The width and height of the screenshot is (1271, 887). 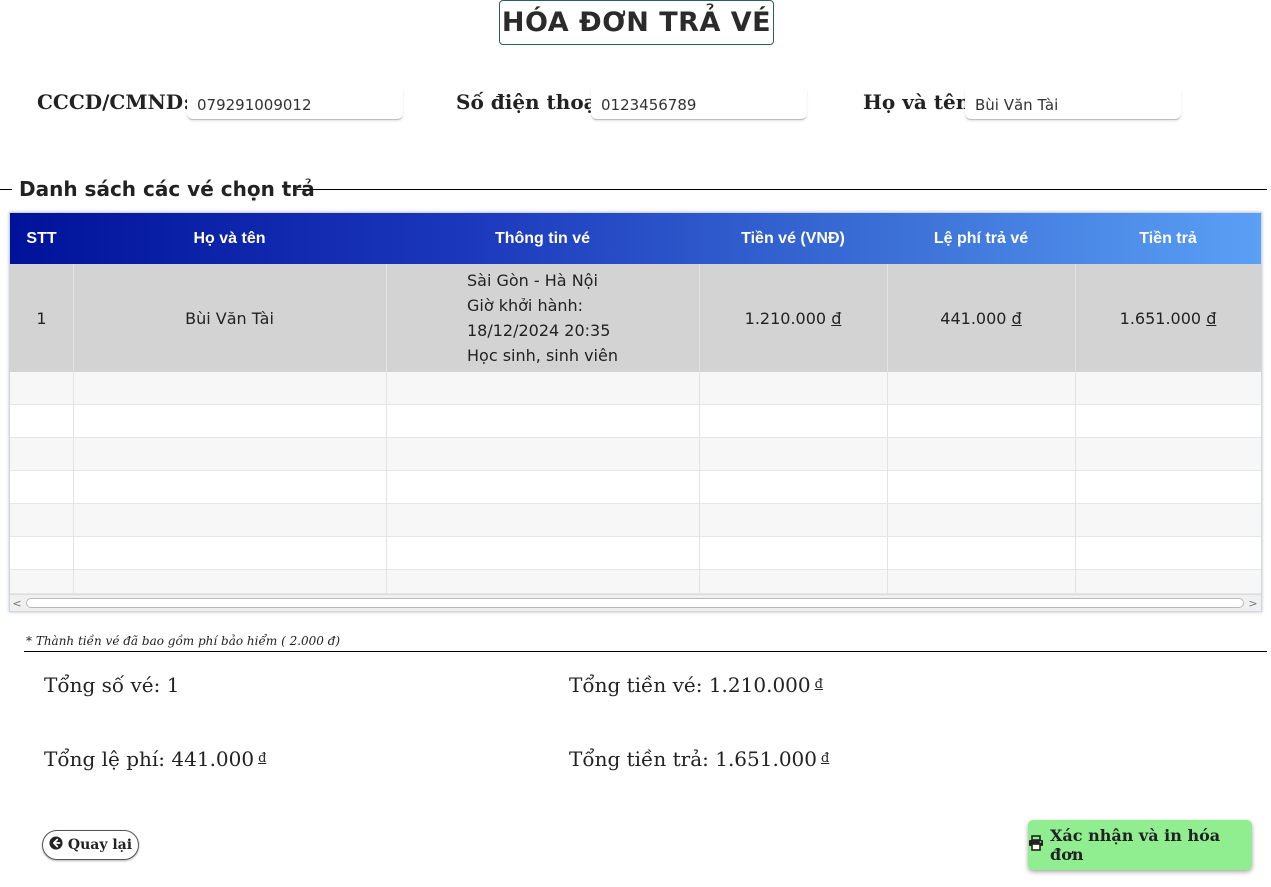 I want to click on column-header-fee: Lệ phí trả vé, so click(x=981, y=238).